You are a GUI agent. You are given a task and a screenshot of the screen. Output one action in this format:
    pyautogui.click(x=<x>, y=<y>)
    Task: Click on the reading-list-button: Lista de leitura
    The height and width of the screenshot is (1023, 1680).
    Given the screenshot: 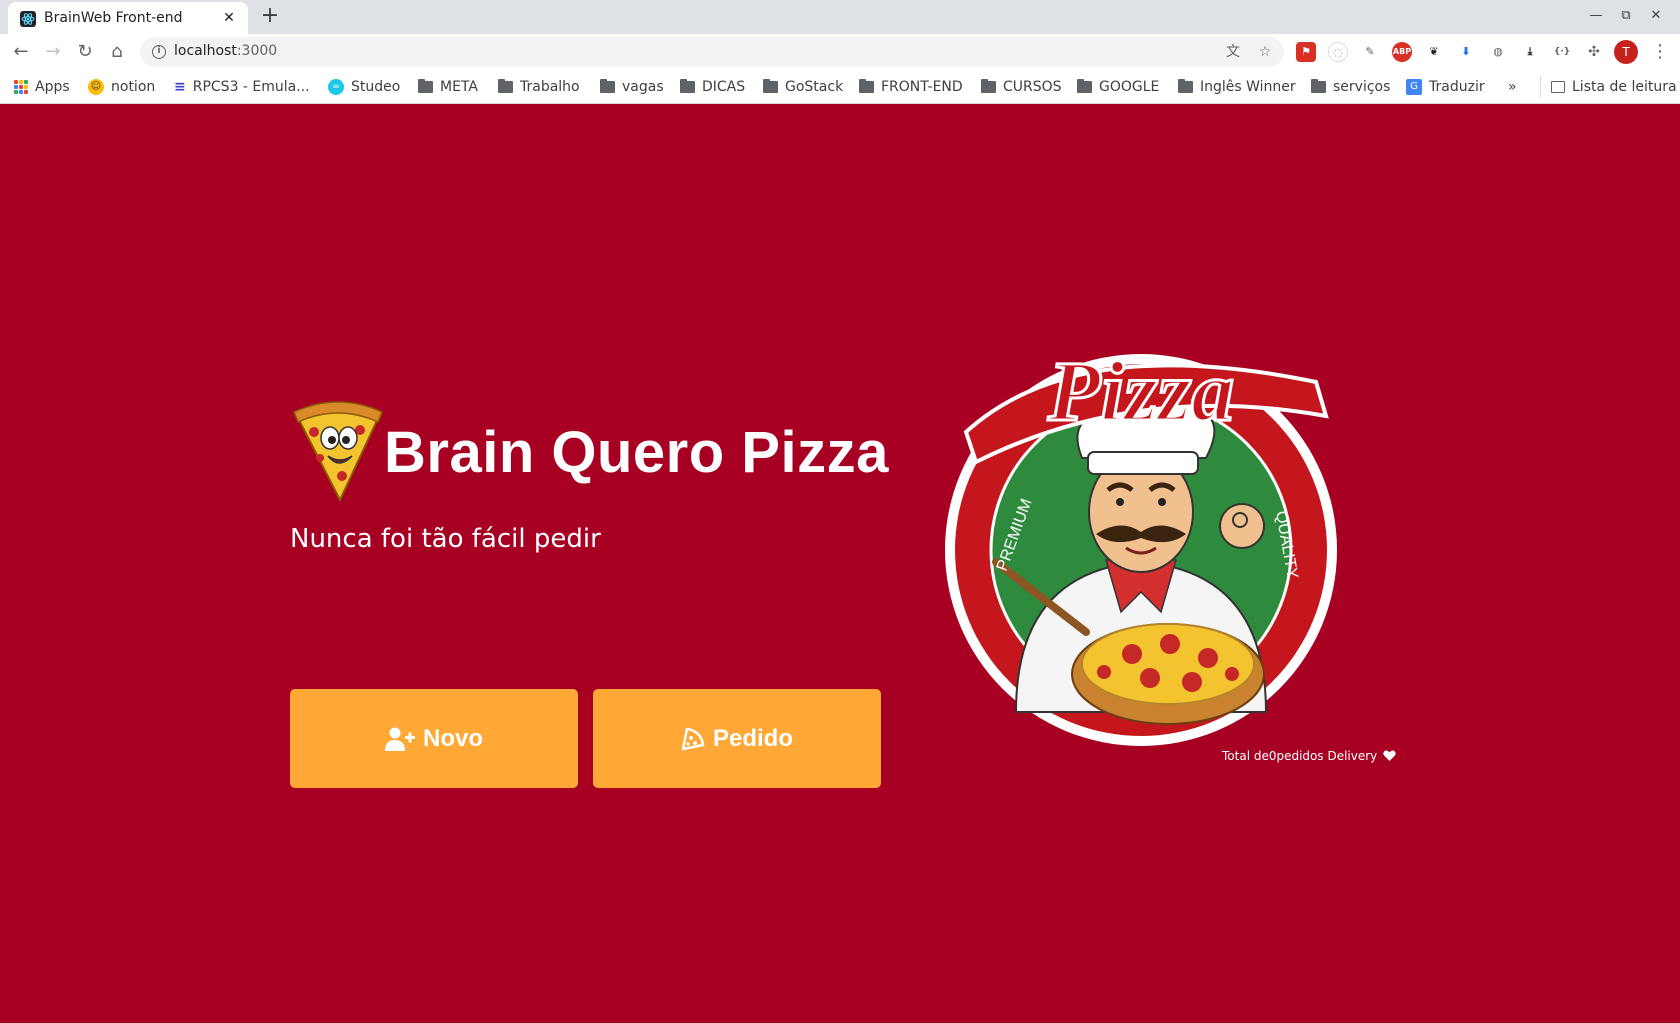 What is the action you would take?
    pyautogui.click(x=1608, y=87)
    